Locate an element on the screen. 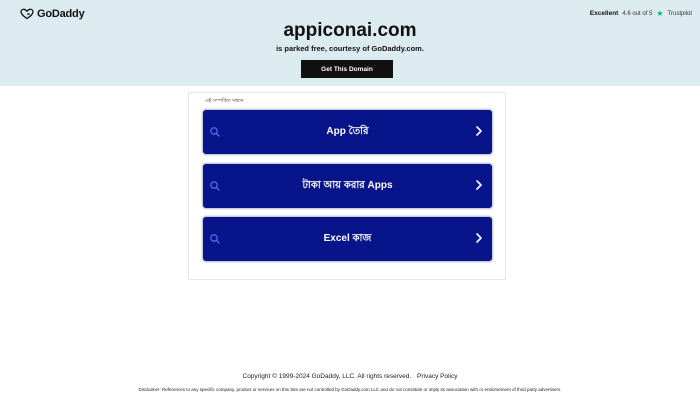 The image size is (700, 400). related-link: App তৈরি is located at coordinates (347, 132).